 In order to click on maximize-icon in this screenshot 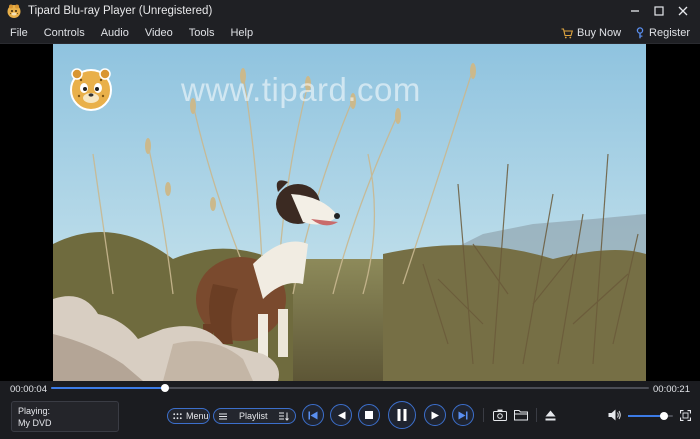, I will do `click(659, 11)`.